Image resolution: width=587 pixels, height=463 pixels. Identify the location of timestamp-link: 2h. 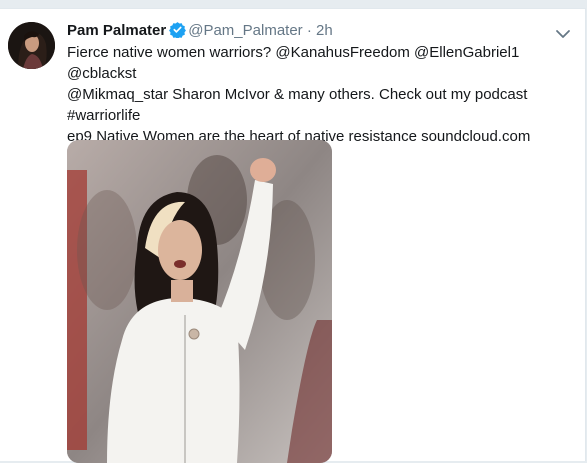
(324, 30).